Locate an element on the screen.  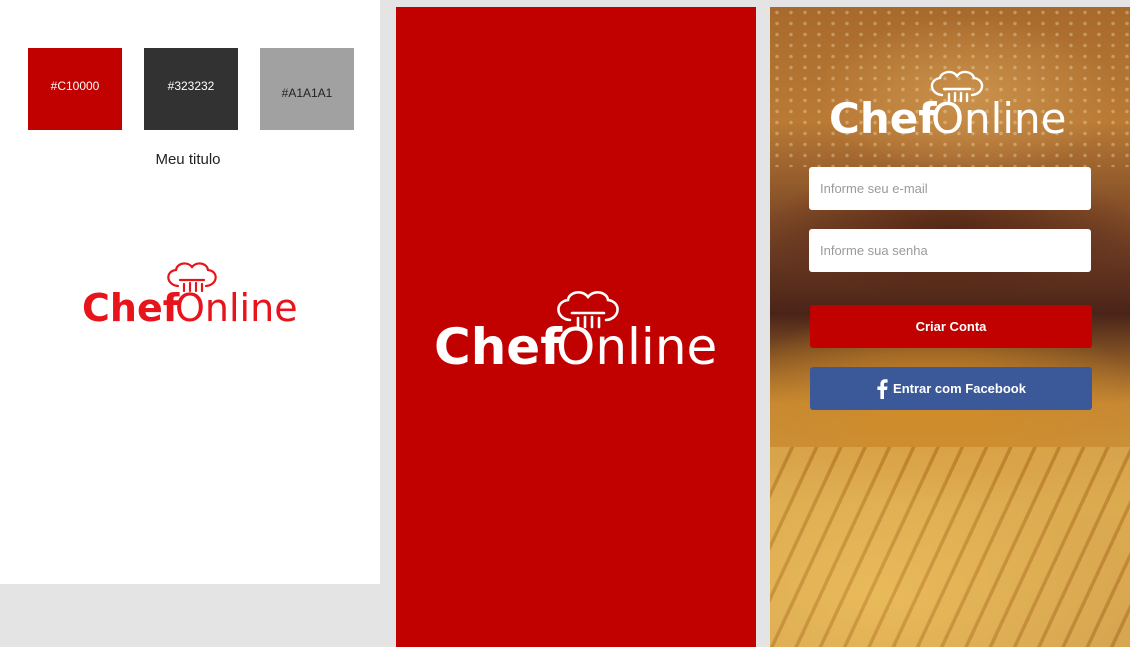
create-account-button: Criar Conta is located at coordinates (951, 326).